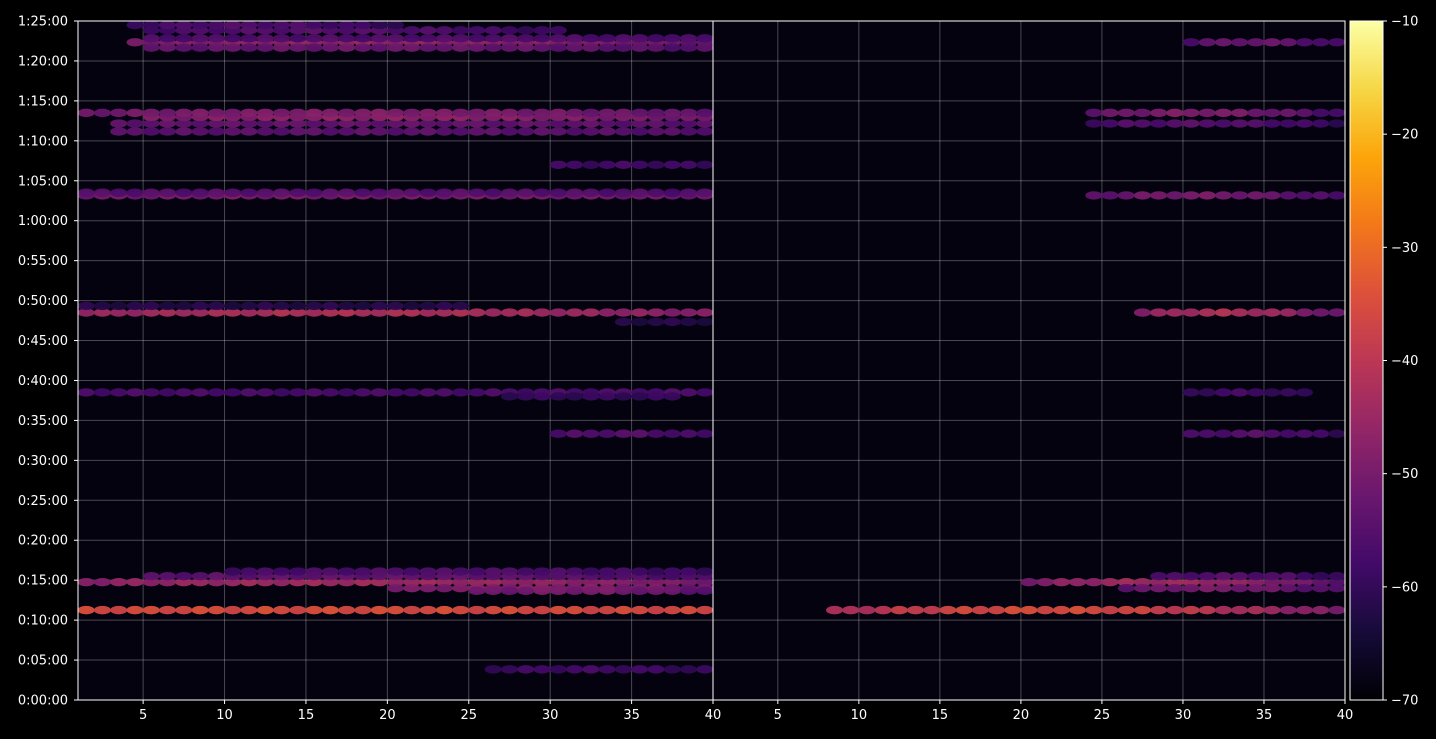 The height and width of the screenshot is (739, 1436). What do you see at coordinates (43, 261) in the screenshot?
I see `y-tick-label: 0:55:00` at bounding box center [43, 261].